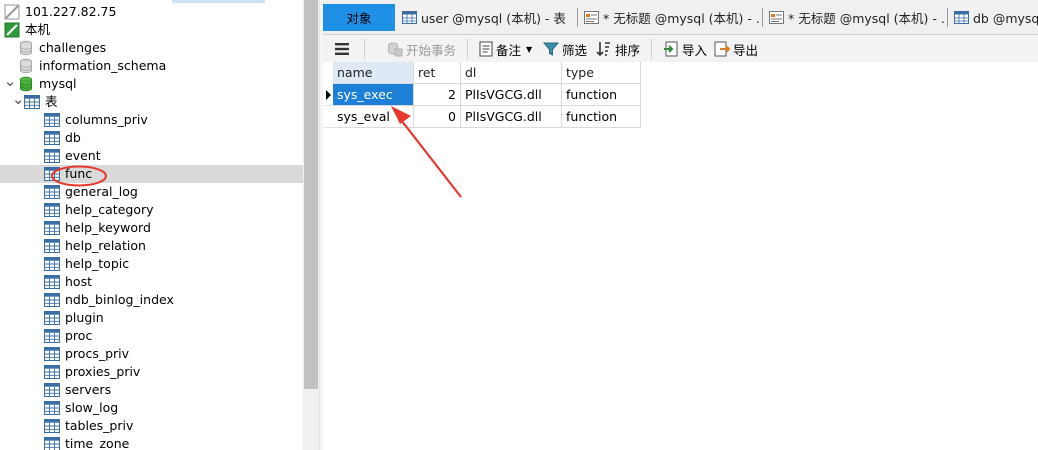 This screenshot has width=1038, height=450. What do you see at coordinates (151, 101) in the screenshot?
I see `tree-item-tables-folder: ⌄ 表` at bounding box center [151, 101].